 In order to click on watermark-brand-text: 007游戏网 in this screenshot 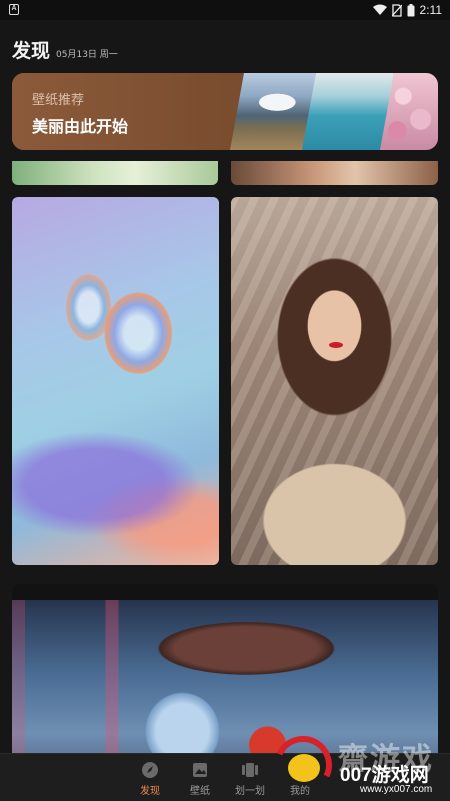, I will do `click(384, 775)`.